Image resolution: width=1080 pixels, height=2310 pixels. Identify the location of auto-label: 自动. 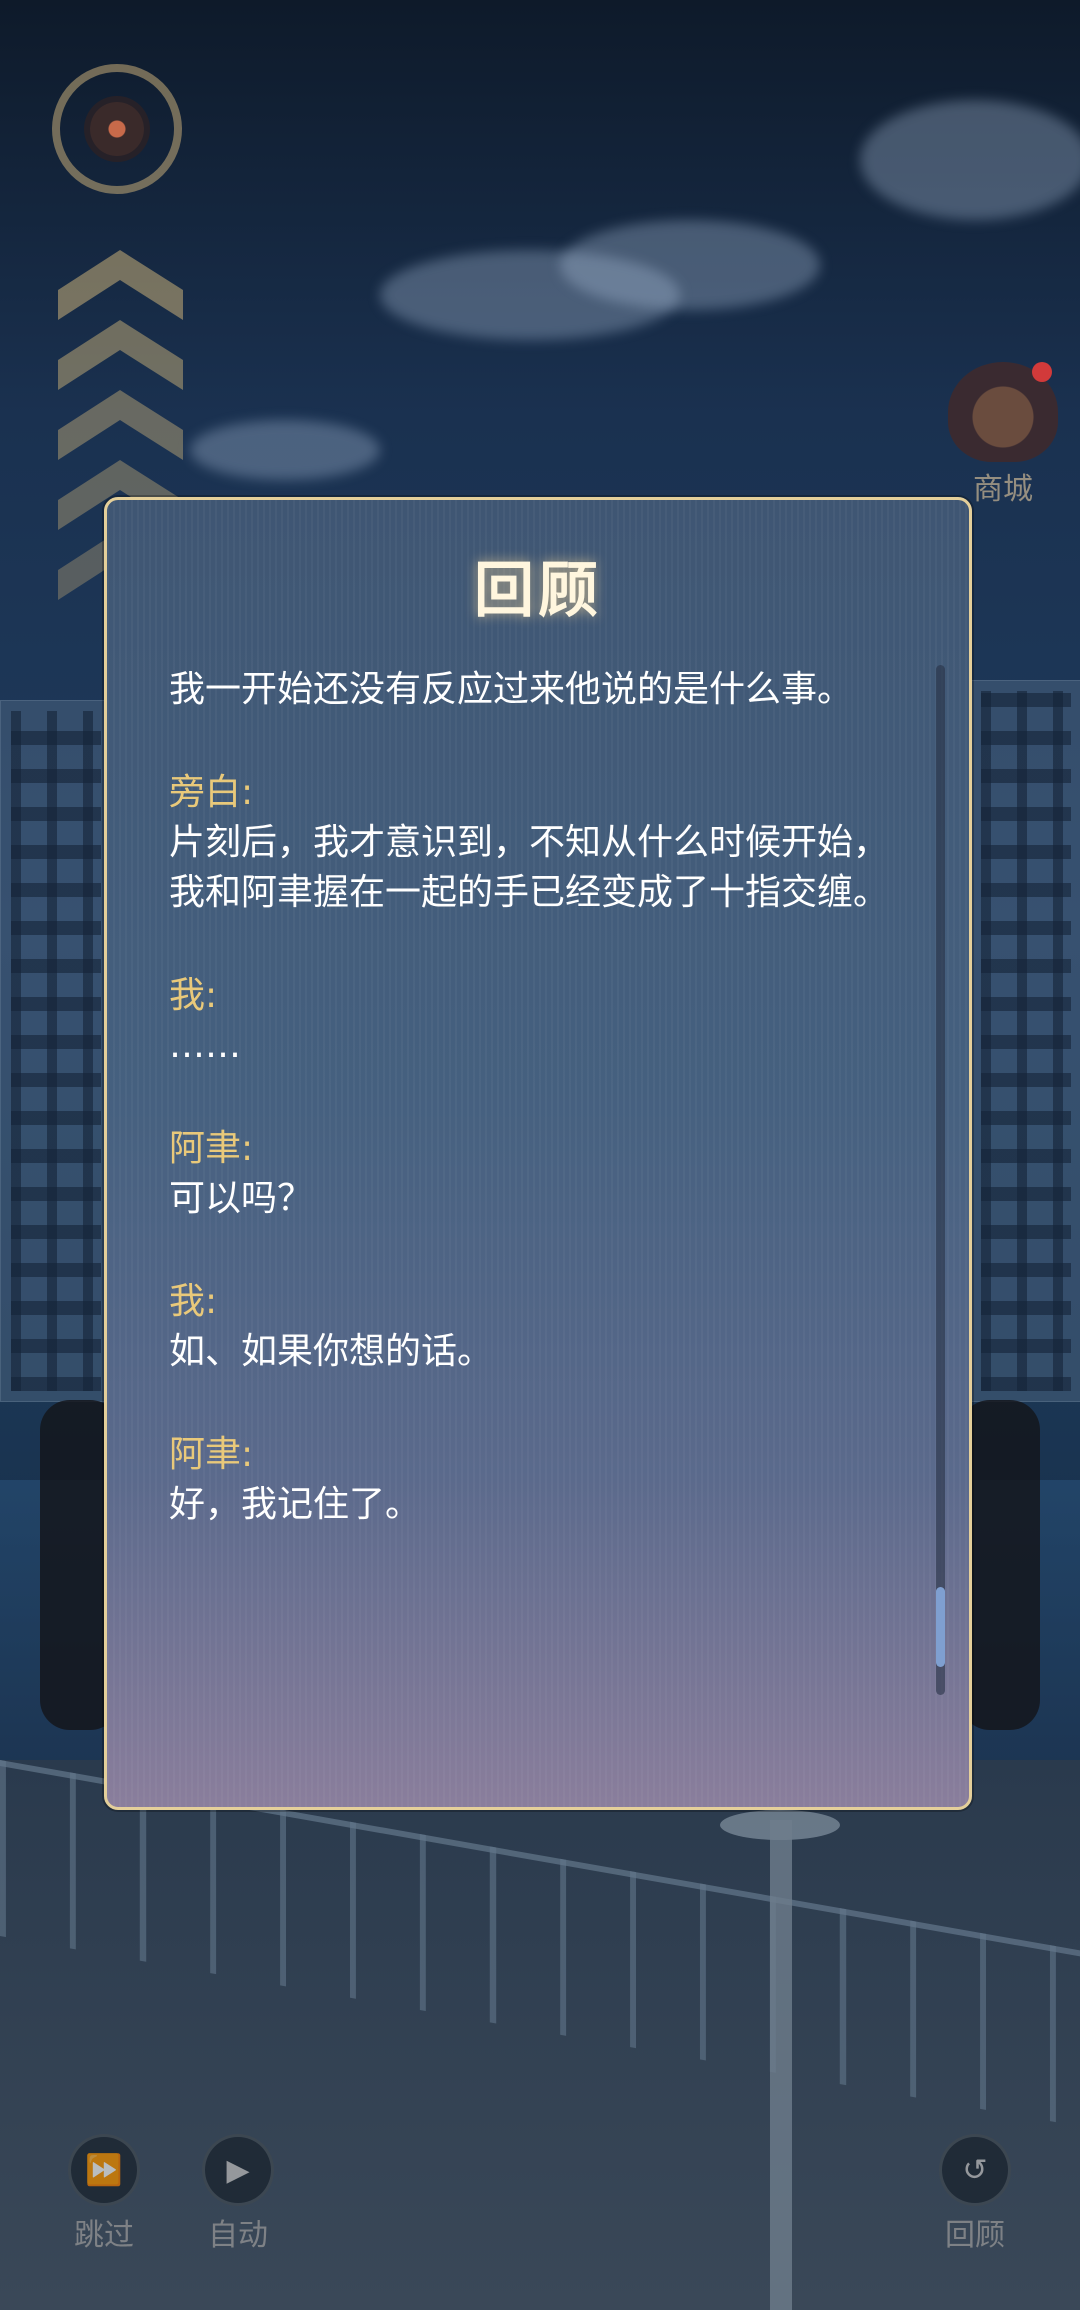
(238, 2235).